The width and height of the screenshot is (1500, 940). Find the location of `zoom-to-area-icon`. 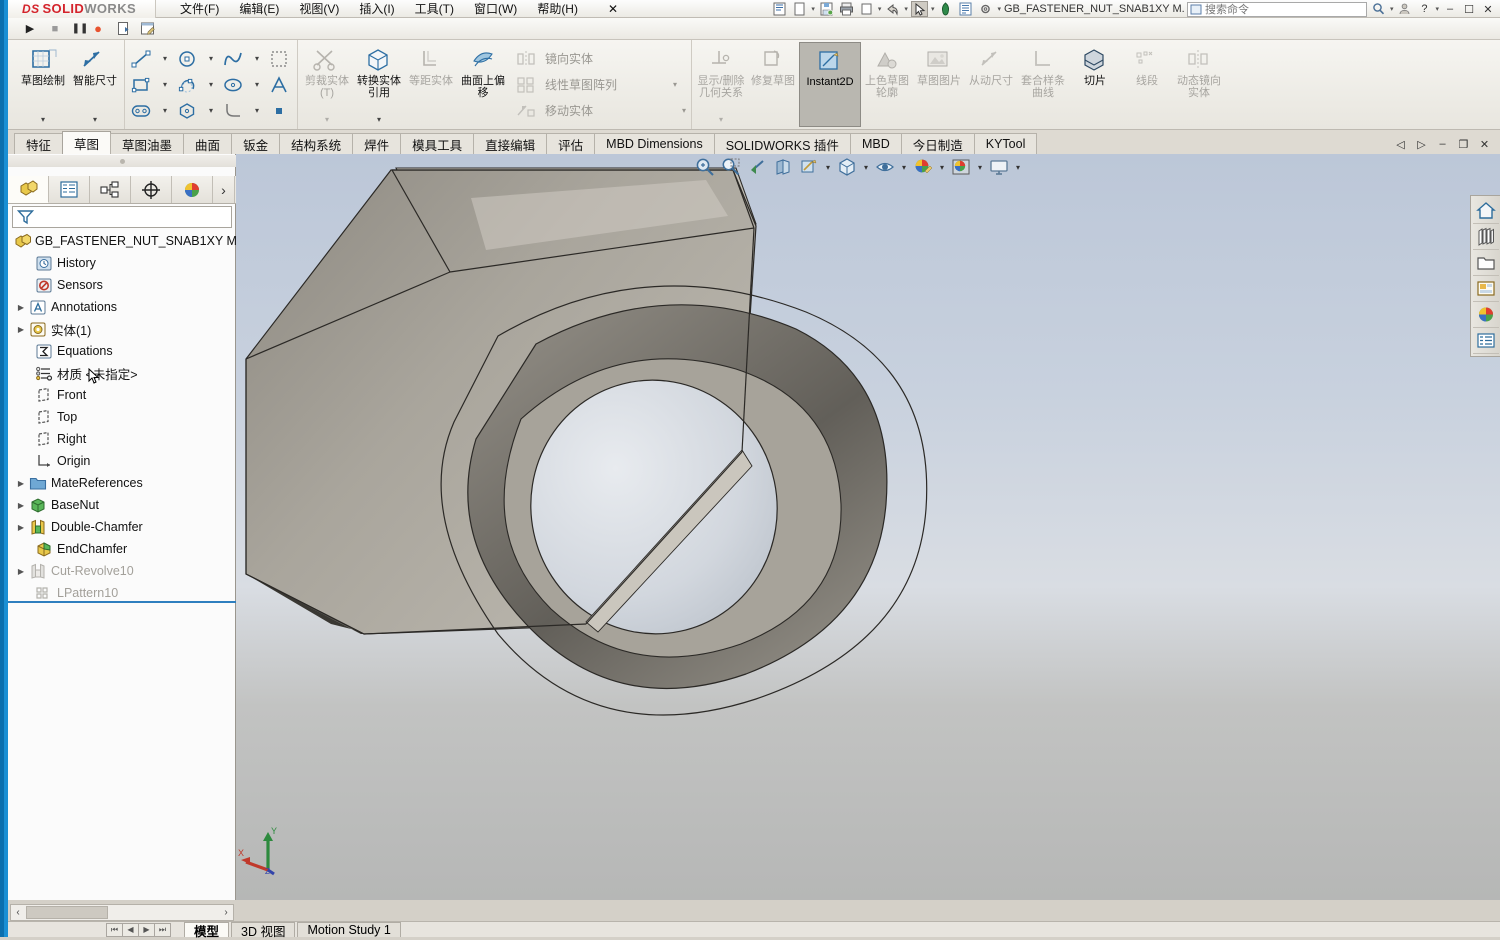

zoom-to-area-icon is located at coordinates (731, 167).